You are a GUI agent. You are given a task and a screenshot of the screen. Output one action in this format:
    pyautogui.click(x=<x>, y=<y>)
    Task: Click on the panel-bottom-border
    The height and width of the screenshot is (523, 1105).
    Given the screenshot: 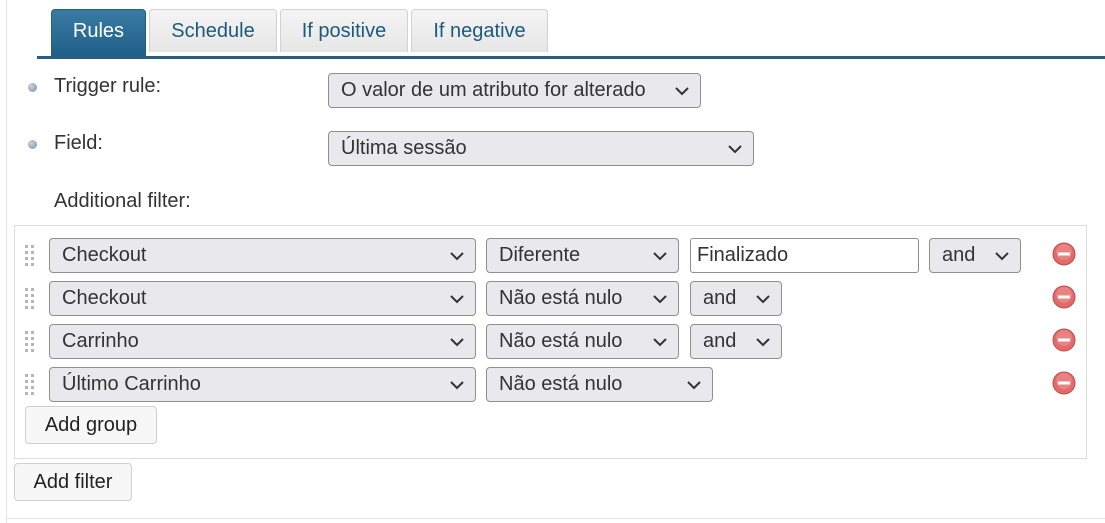 What is the action you would take?
    pyautogui.click(x=555, y=518)
    